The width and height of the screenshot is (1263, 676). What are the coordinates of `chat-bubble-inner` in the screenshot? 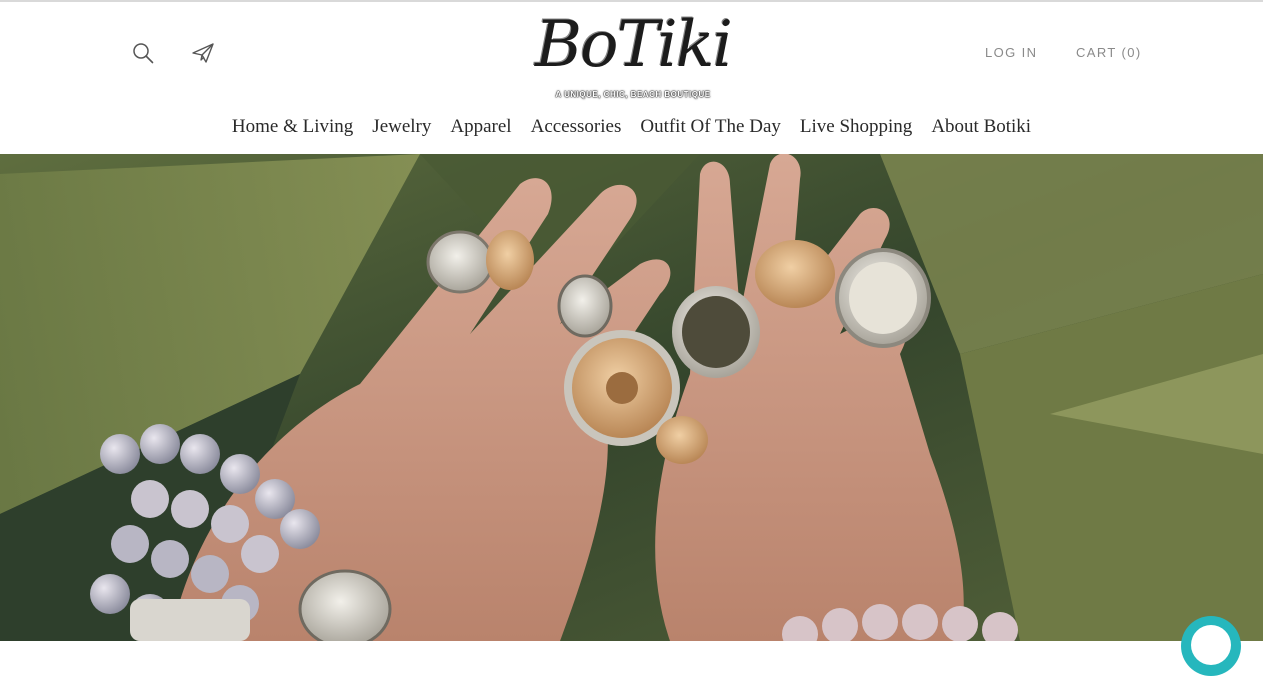 It's located at (1211, 645).